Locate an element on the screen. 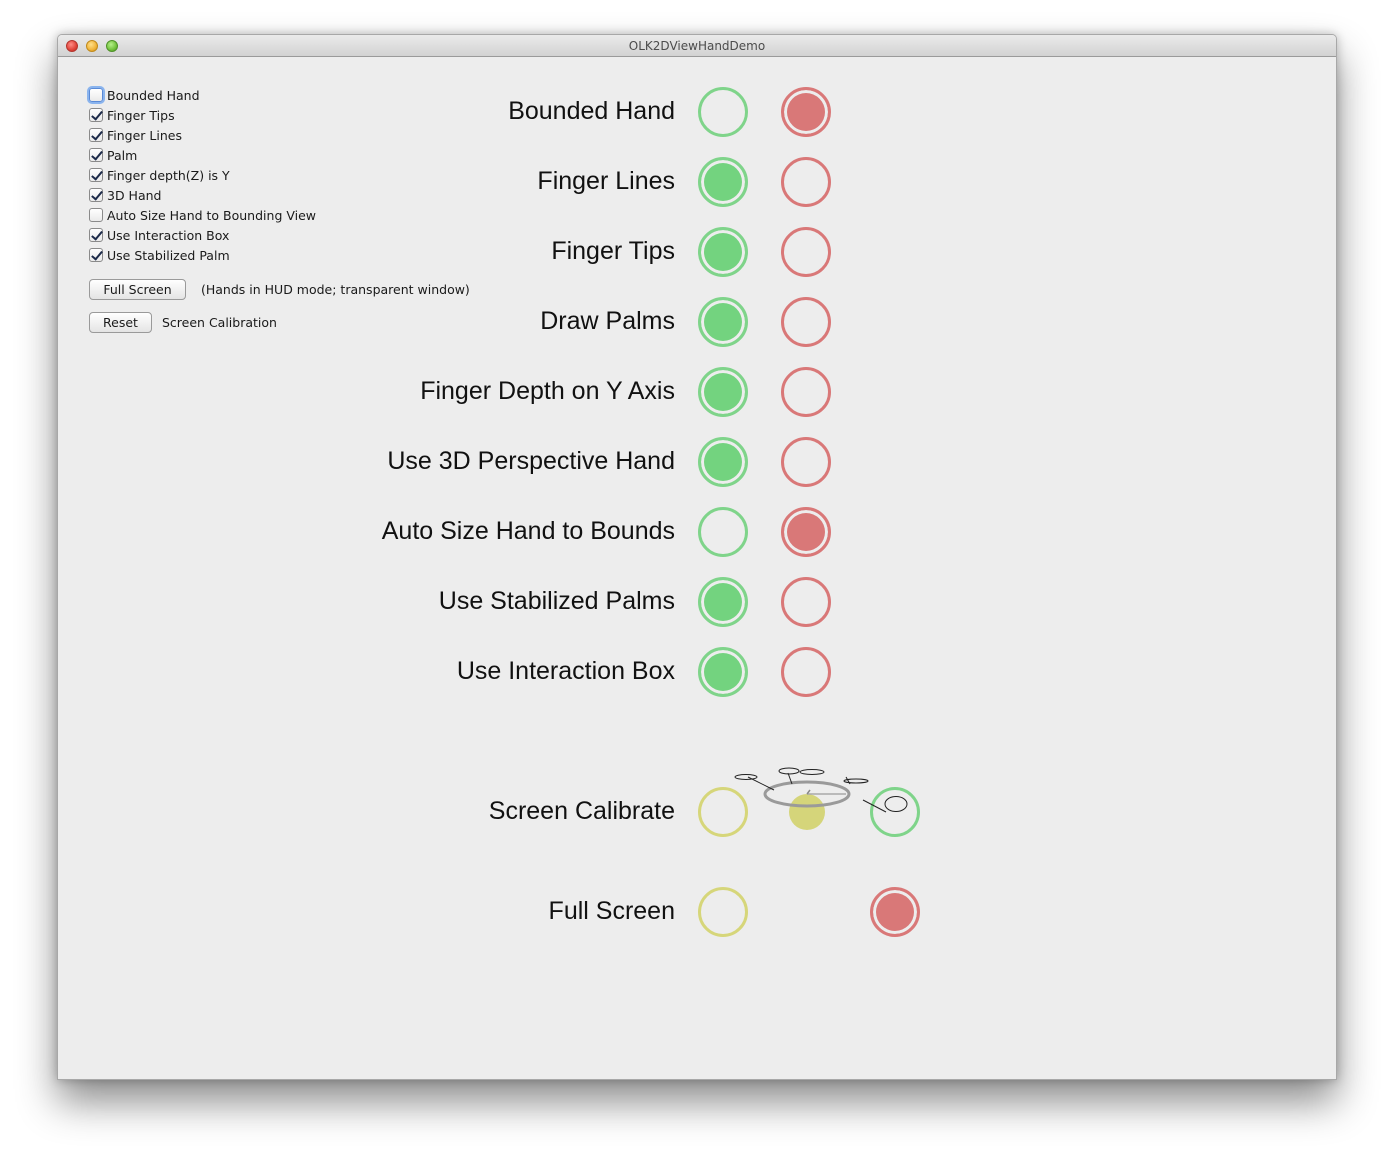 The width and height of the screenshot is (1394, 1160). reset-row: Reset Screen Calibration is located at coordinates (183, 322).